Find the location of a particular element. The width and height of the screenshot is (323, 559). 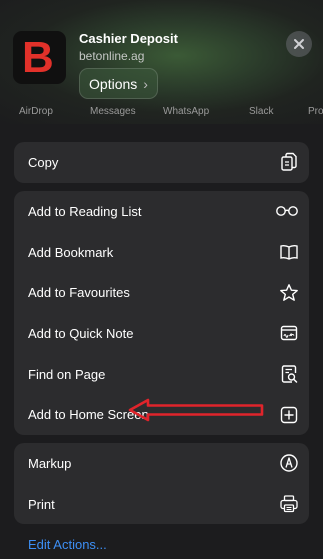

close-button is located at coordinates (299, 44).